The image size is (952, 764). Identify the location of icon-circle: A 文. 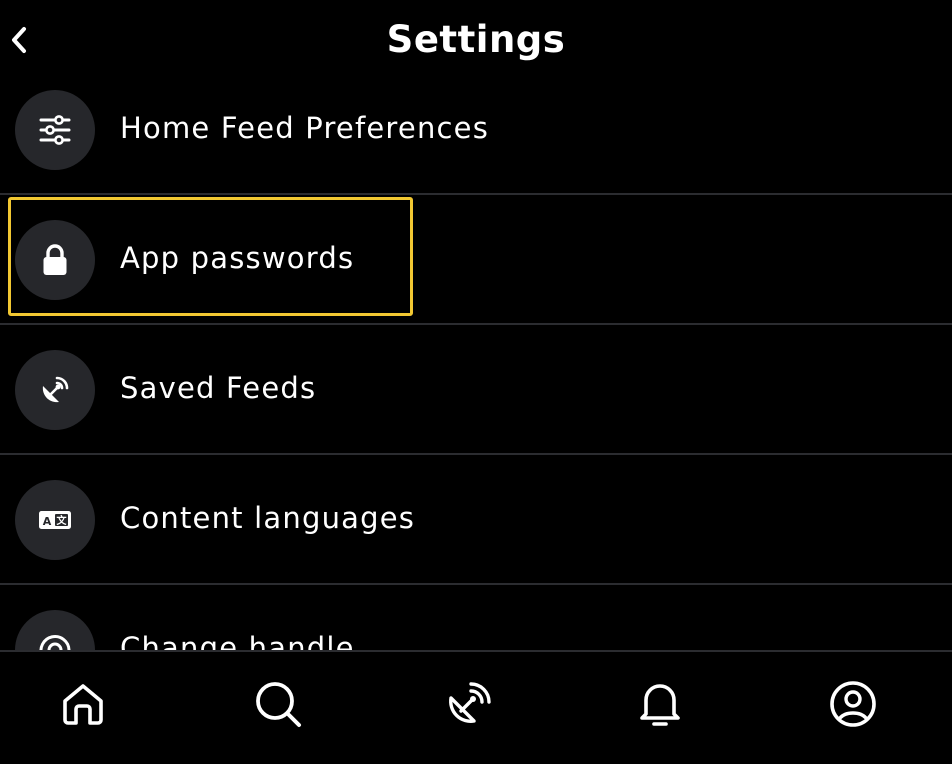
(55, 520).